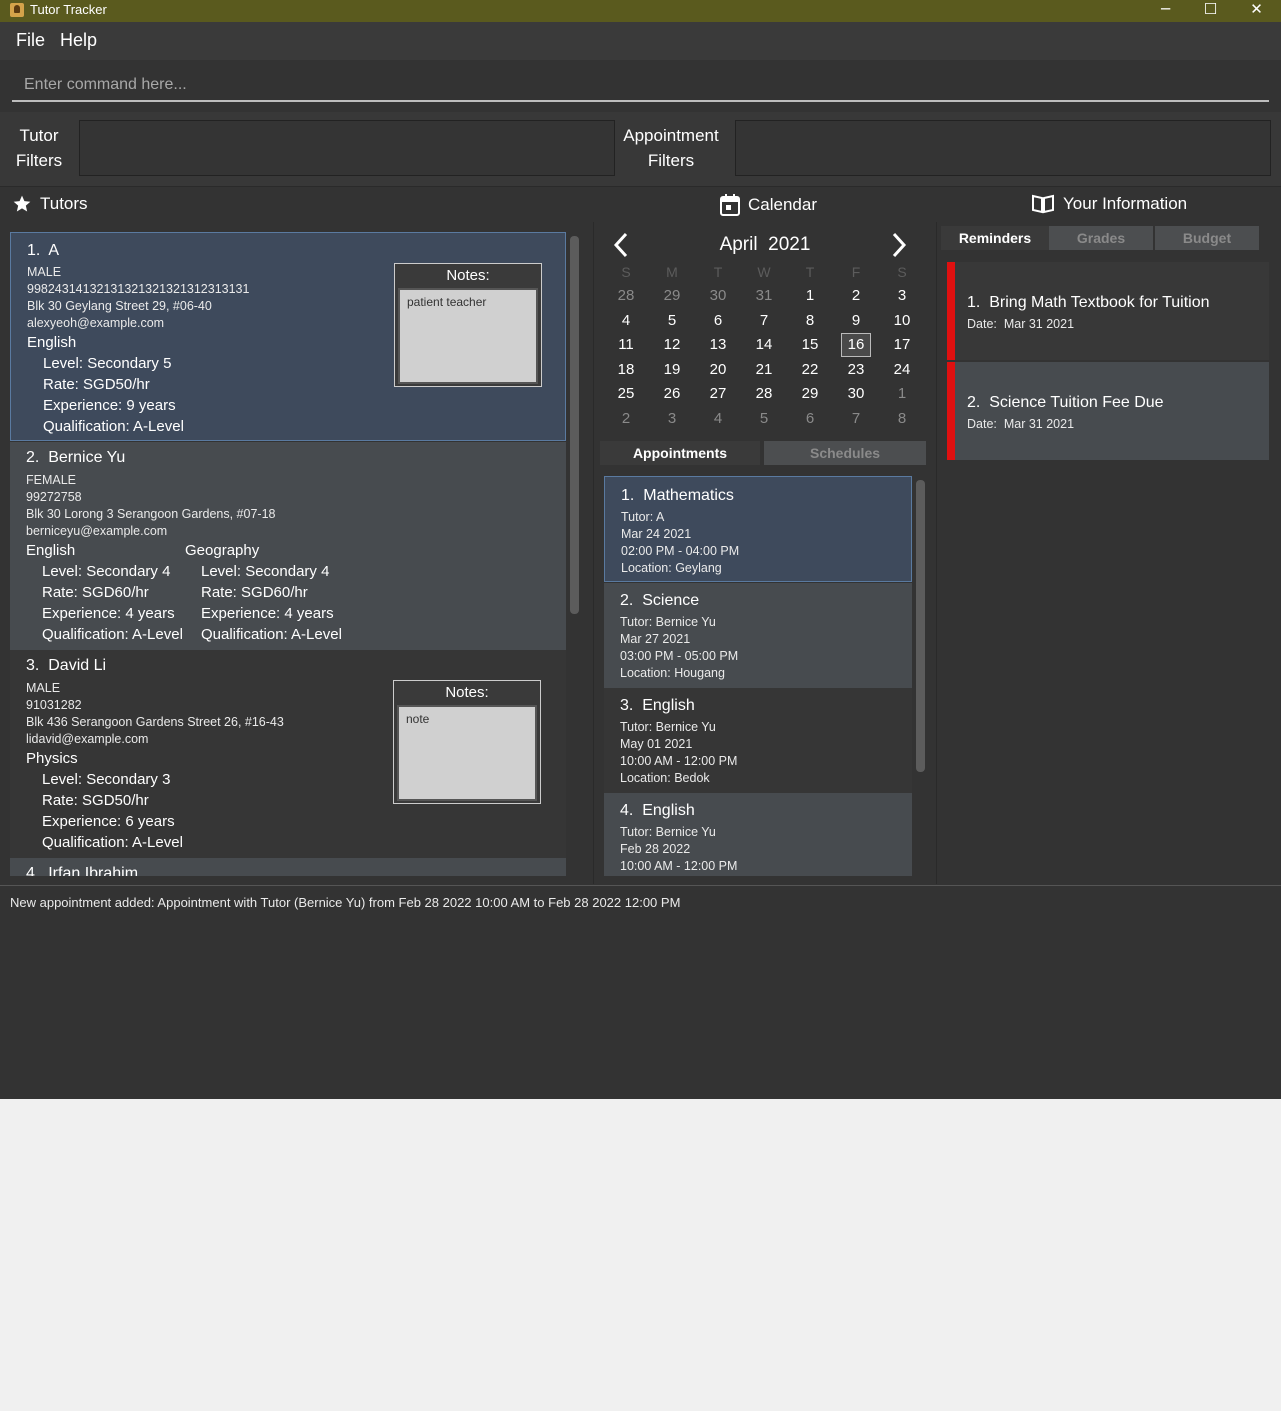 This screenshot has width=1281, height=1411. What do you see at coordinates (1256, 11) in the screenshot?
I see `close-button: ✕` at bounding box center [1256, 11].